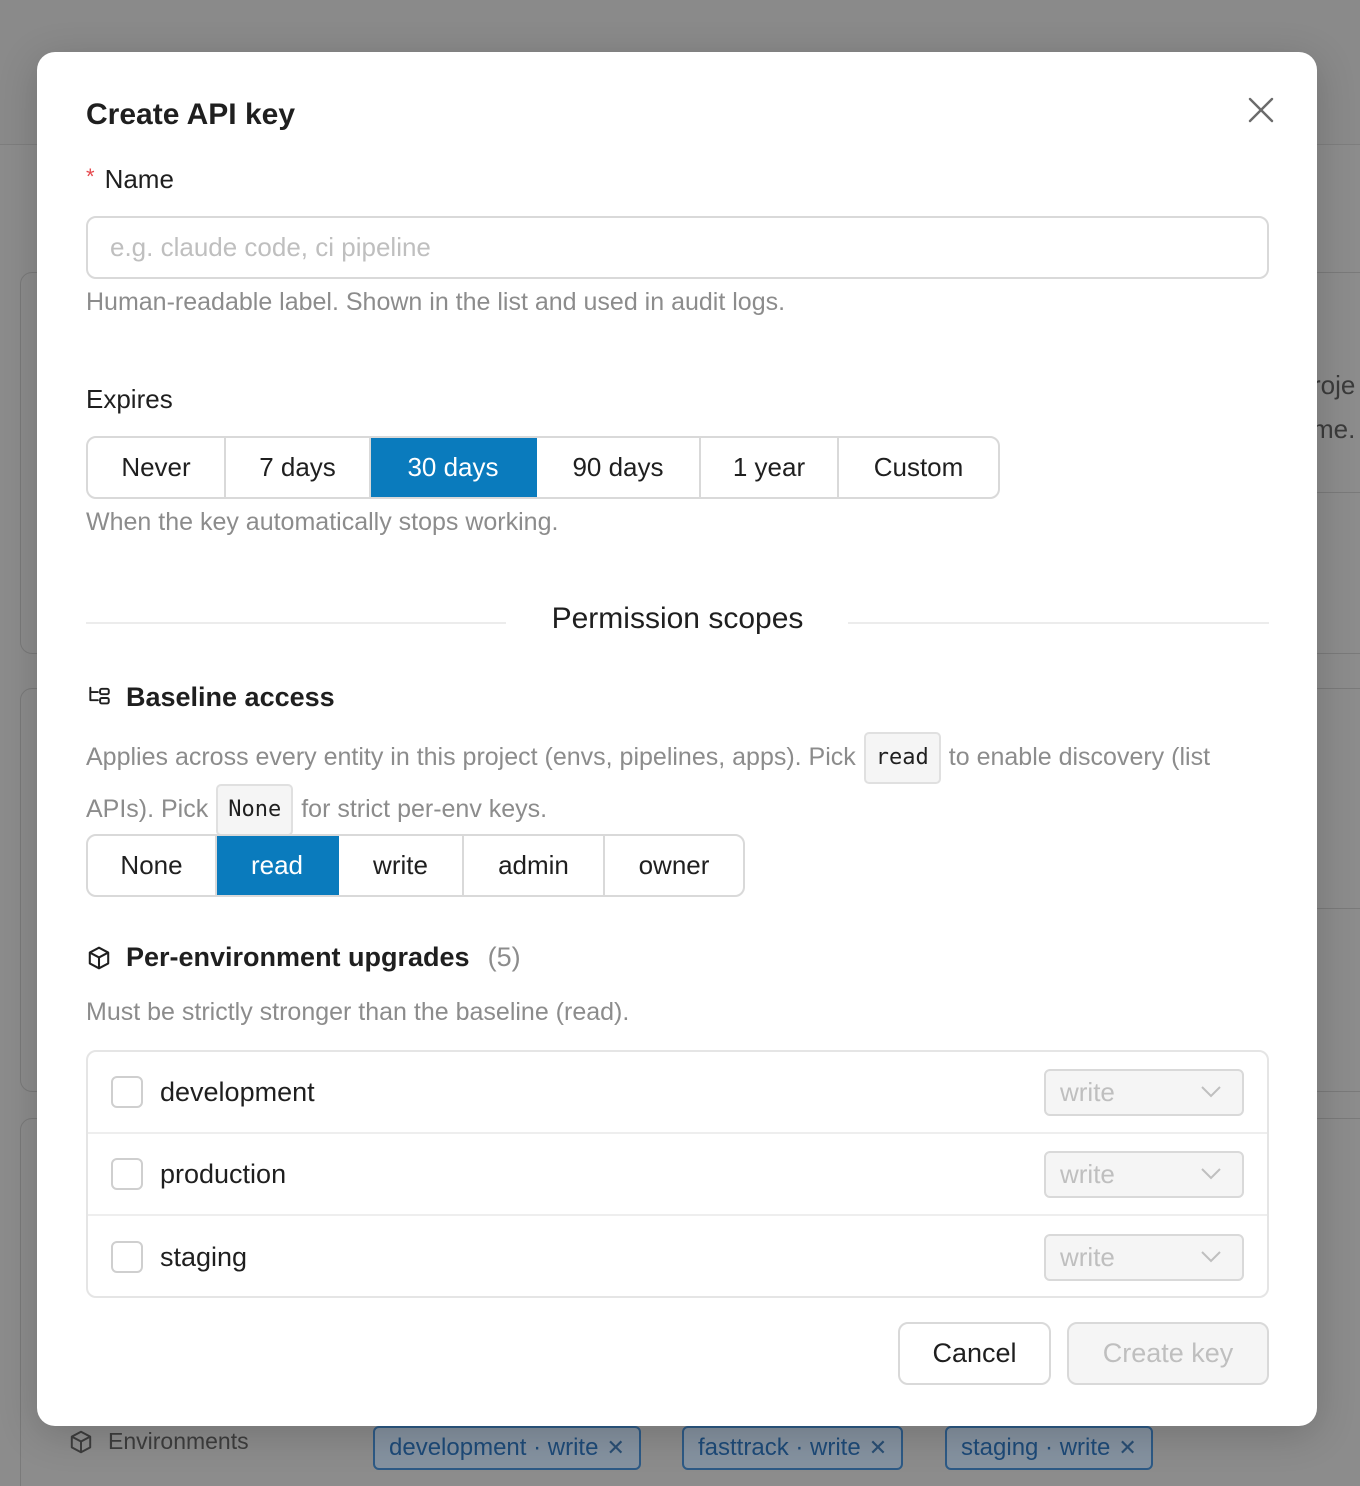 Image resolution: width=1360 pixels, height=1486 pixels. What do you see at coordinates (237, 1091) in the screenshot?
I see `env-name: development` at bounding box center [237, 1091].